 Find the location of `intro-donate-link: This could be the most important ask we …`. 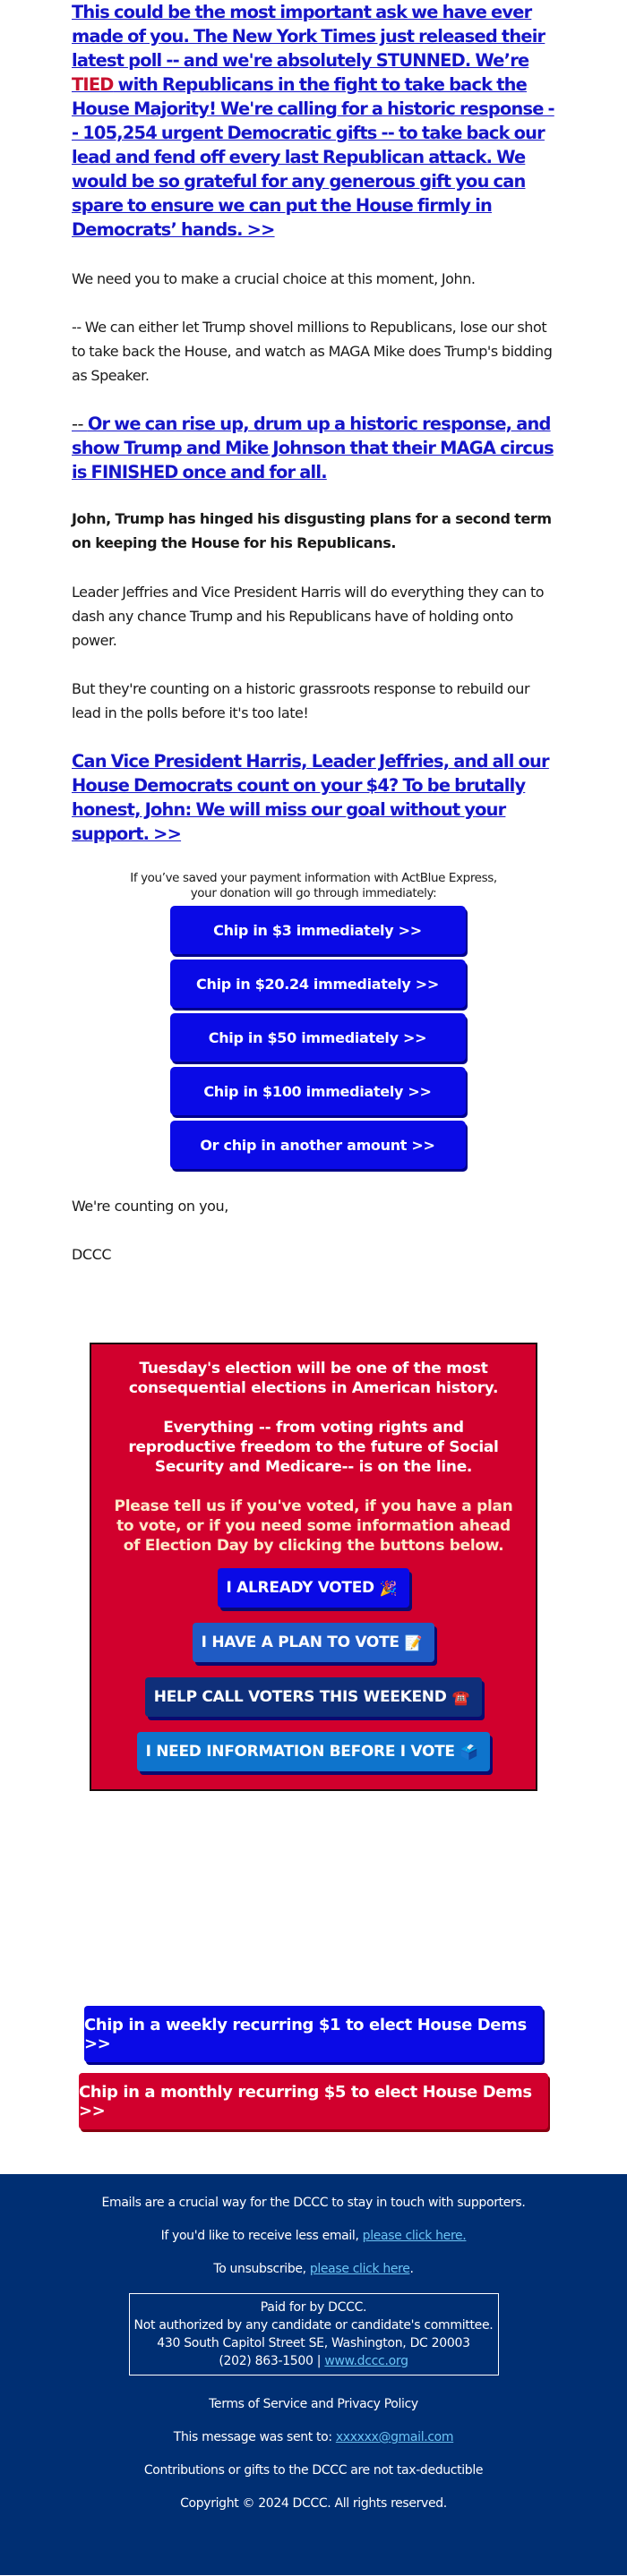

intro-donate-link: This could be the most important ask we … is located at coordinates (313, 121).